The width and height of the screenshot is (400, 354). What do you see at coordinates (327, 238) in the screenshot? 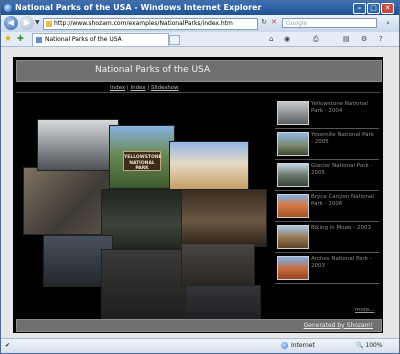
I see `album-item: Biking in Moab - 2003` at bounding box center [327, 238].